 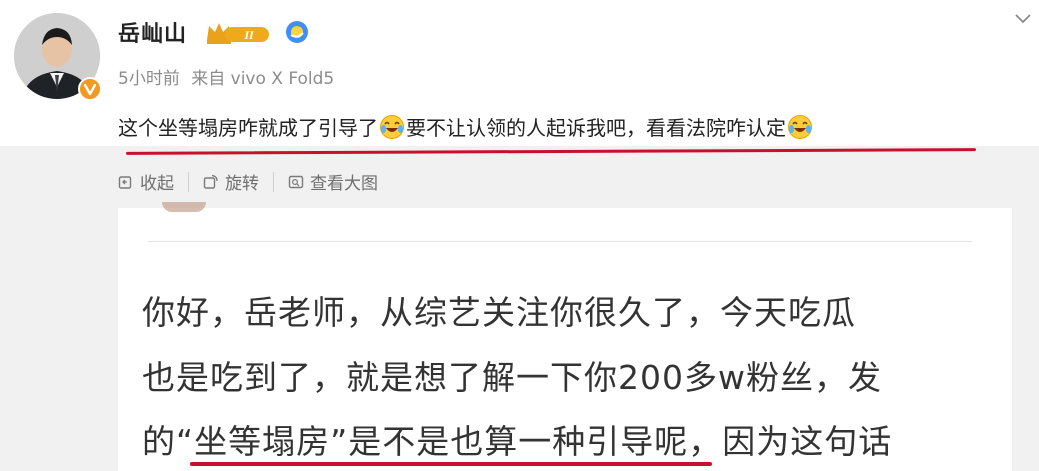 What do you see at coordinates (517, 441) in the screenshot?
I see `image-text-line3: 的“坐等塌房”是不是也算一种引导呢，因为这句话` at bounding box center [517, 441].